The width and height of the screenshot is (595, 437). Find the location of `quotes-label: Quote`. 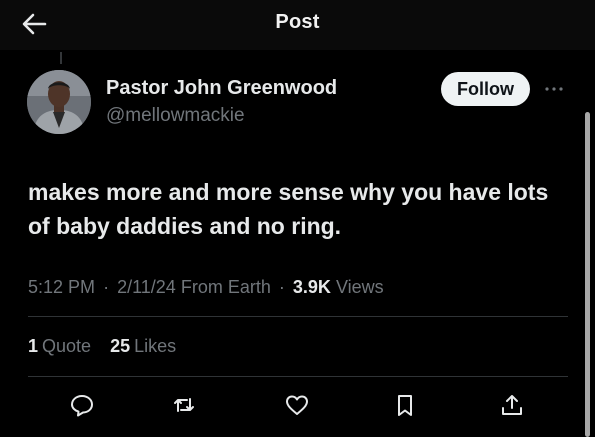

quotes-label: Quote is located at coordinates (67, 346).